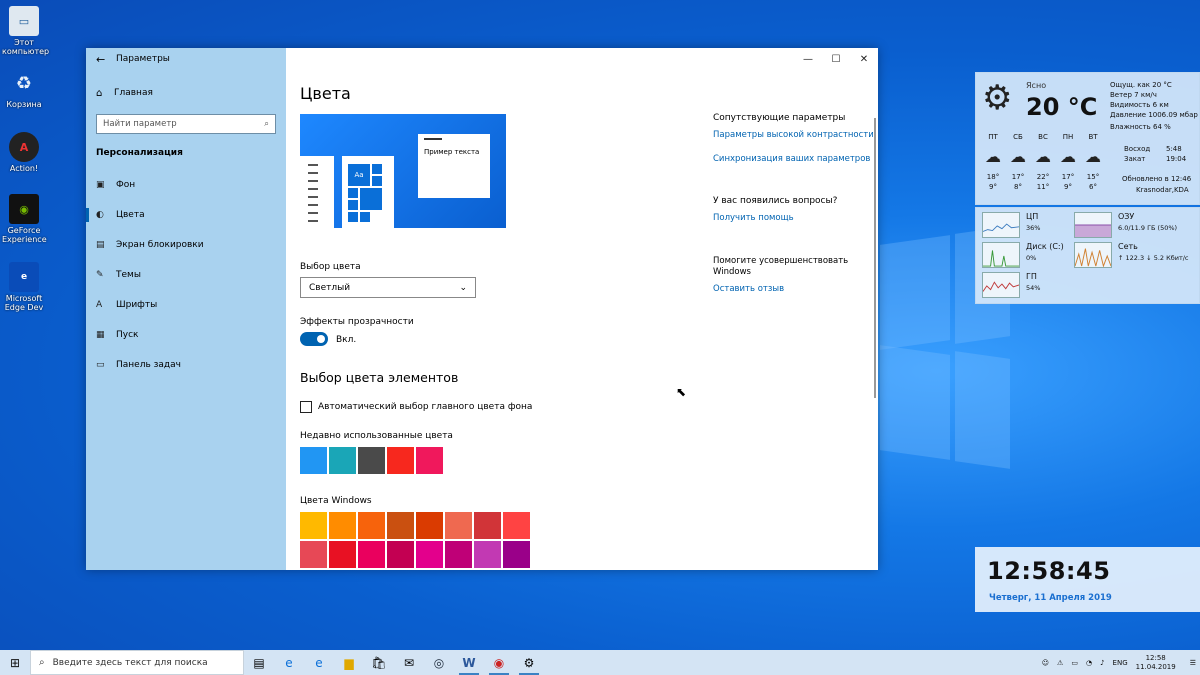 The image size is (1200, 675). I want to click on sync-settings-link: Синхронизация ваших параметров, so click(791, 159).